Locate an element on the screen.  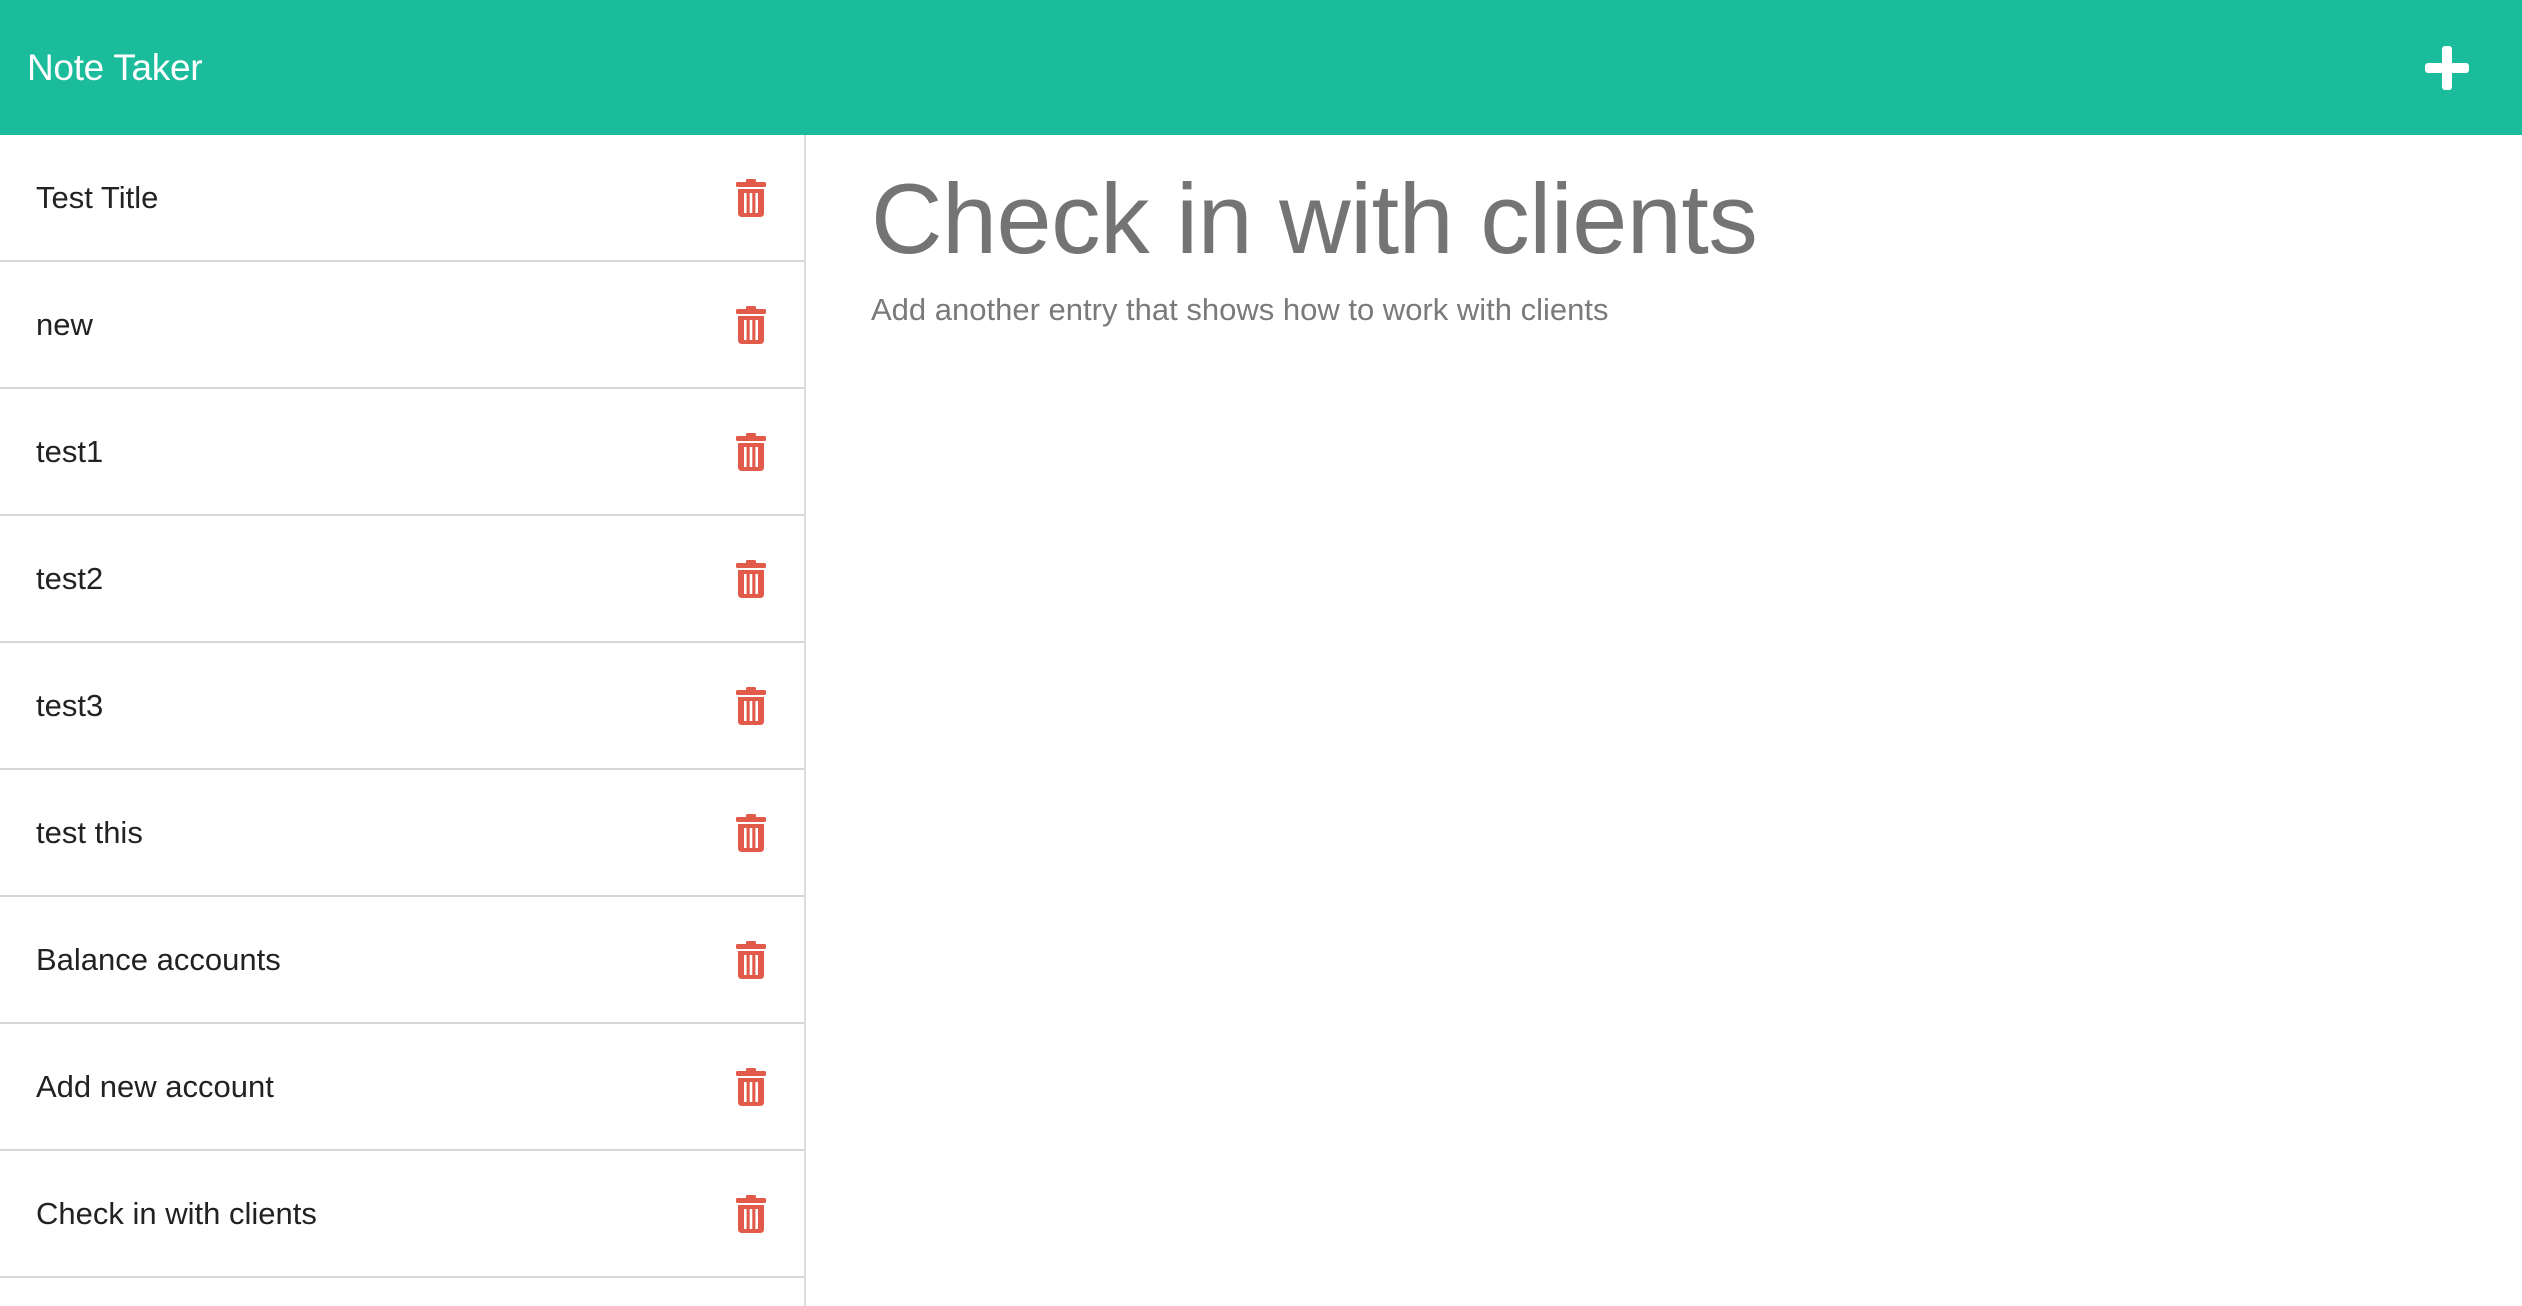
note-title-input is located at coordinates (1671, 219).